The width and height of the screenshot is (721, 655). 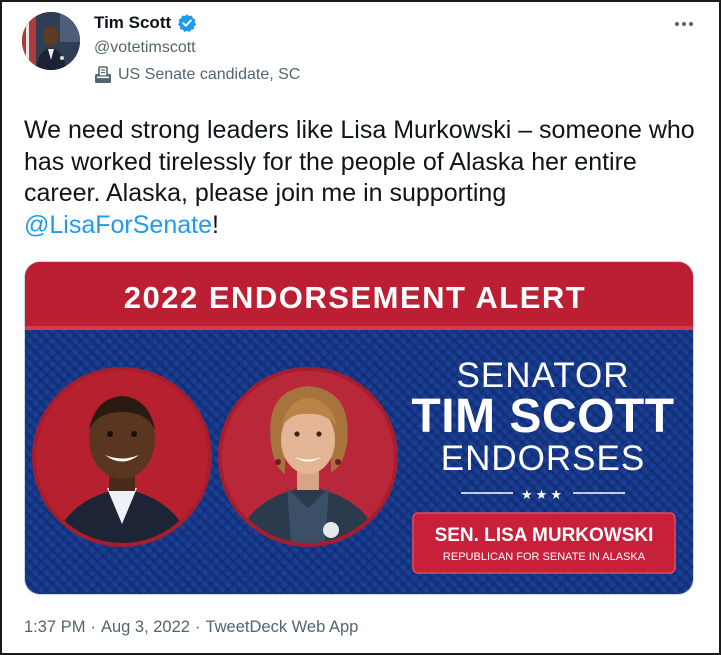 What do you see at coordinates (544, 557) in the screenshot?
I see `badge-subtitle: REPUBLICAN FOR SENATE IN ALASKA` at bounding box center [544, 557].